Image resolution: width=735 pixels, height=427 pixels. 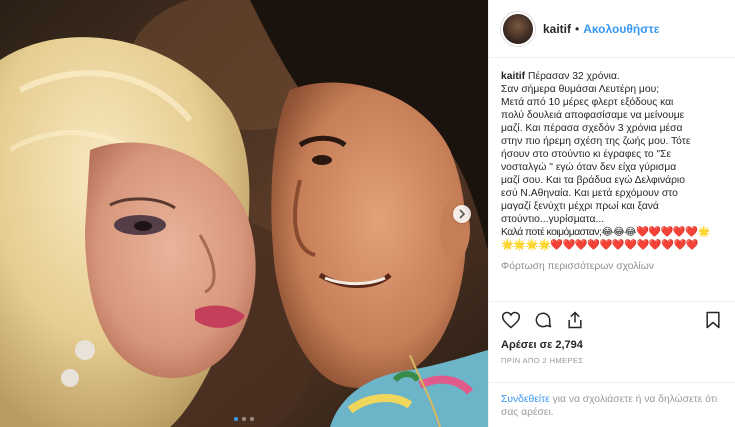 I want to click on heart-icon, so click(x=511, y=320).